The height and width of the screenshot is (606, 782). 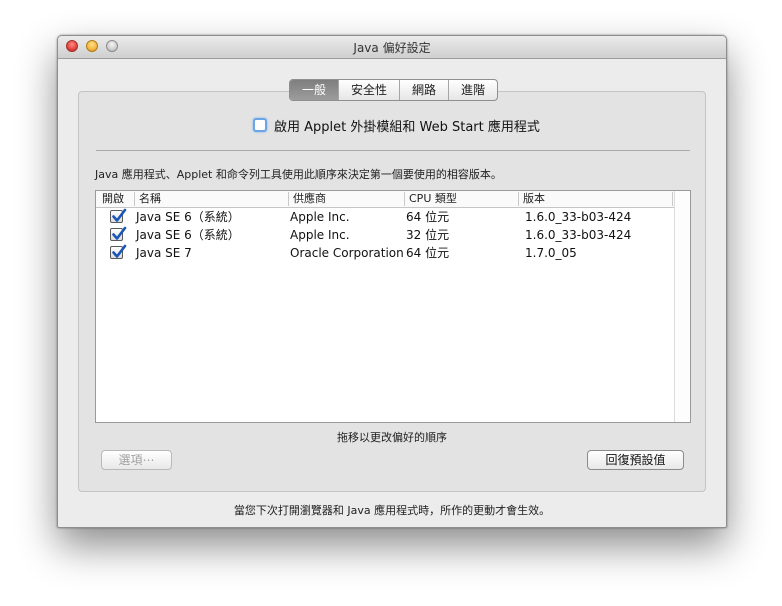 I want to click on table-header: 開啟 名稱 供應商 CPU 類型 版本, so click(x=393, y=199).